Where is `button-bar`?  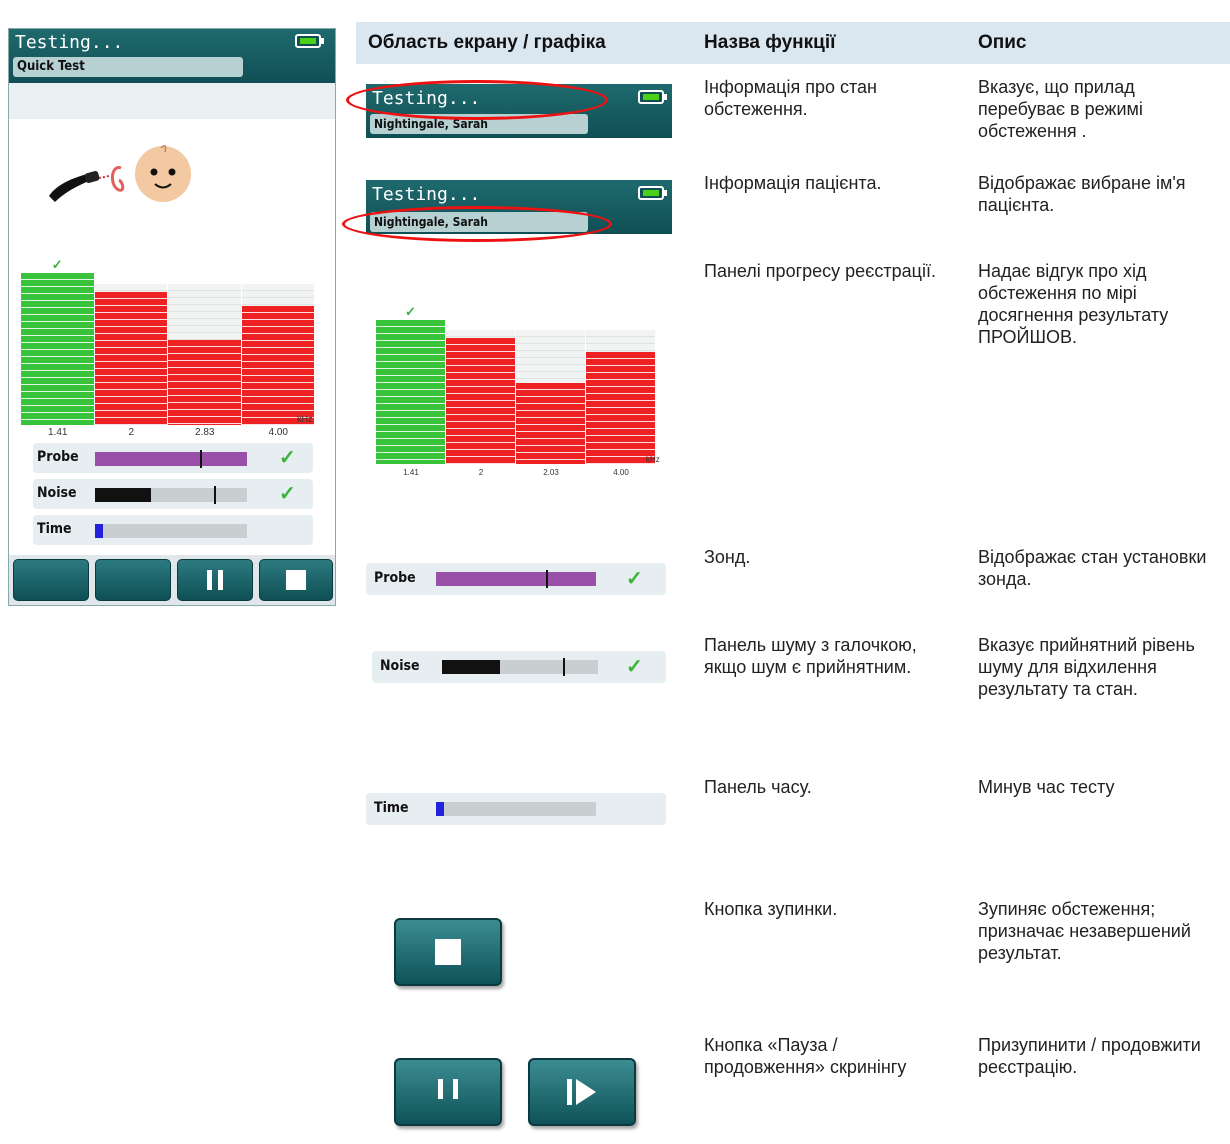
button-bar is located at coordinates (172, 580).